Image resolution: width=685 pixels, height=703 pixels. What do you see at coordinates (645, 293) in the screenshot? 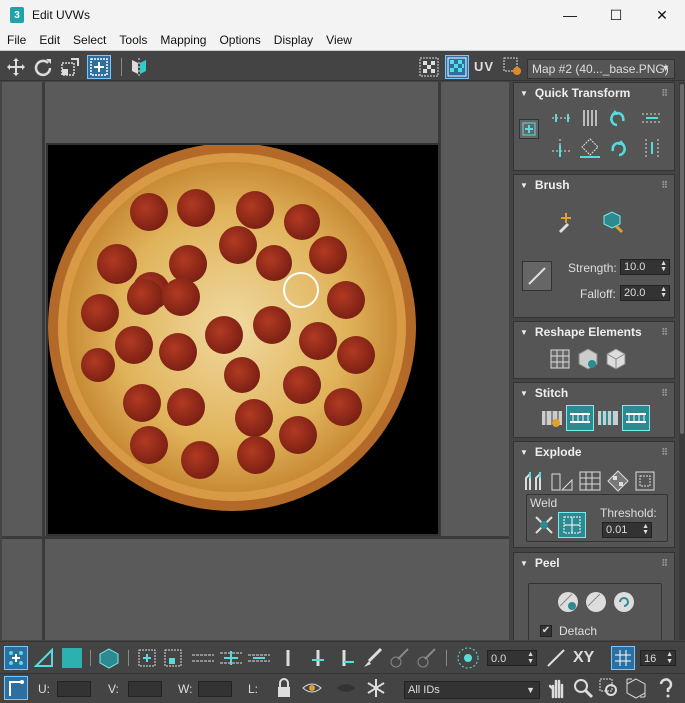
I see `falloff-spinner: 20.0 ▲ ▼` at bounding box center [645, 293].